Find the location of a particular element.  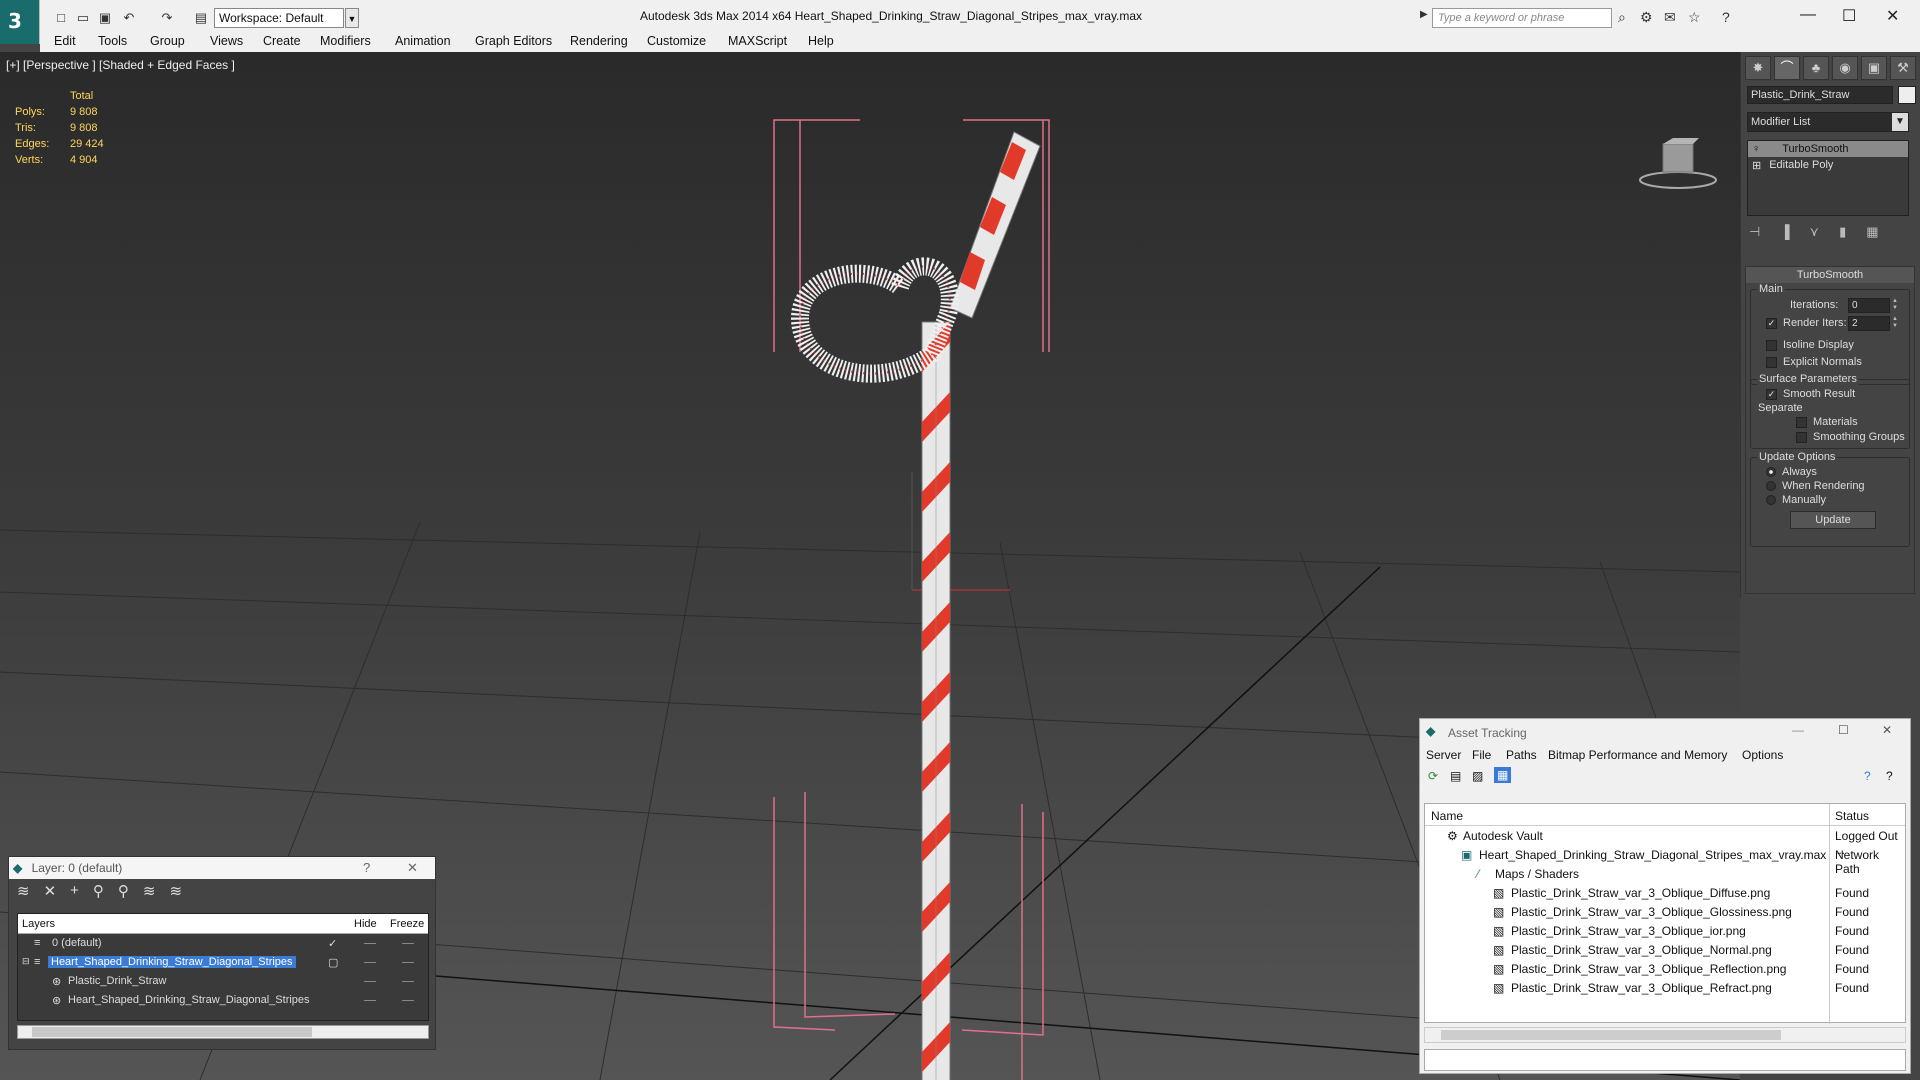

menu-create: Create is located at coordinates (282, 41).